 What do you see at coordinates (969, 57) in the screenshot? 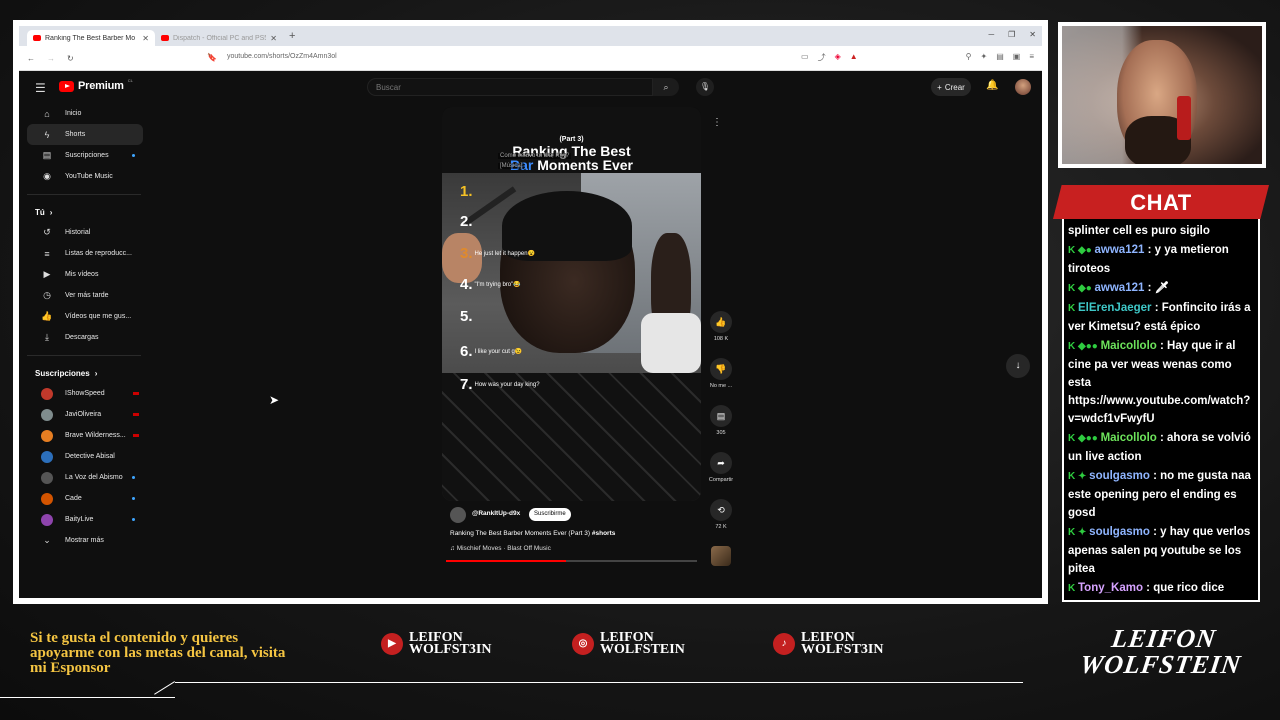
I see `pin-icon: ⚲` at bounding box center [969, 57].